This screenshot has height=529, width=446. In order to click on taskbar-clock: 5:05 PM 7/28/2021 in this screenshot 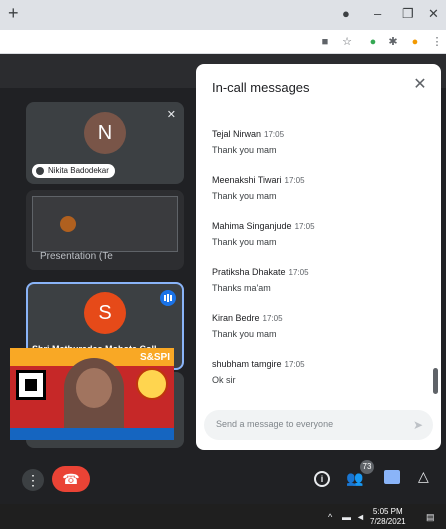, I will do `click(388, 517)`.